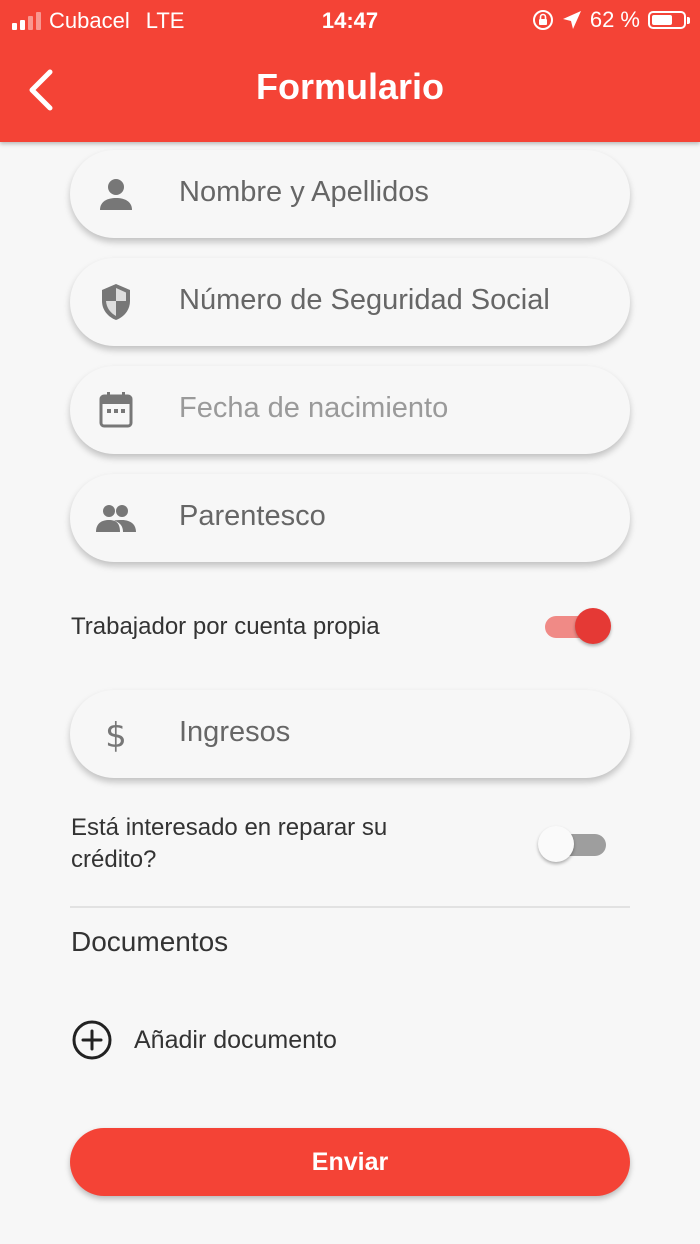 This screenshot has height=1244, width=700. I want to click on page-title: Formulario, so click(349, 86).